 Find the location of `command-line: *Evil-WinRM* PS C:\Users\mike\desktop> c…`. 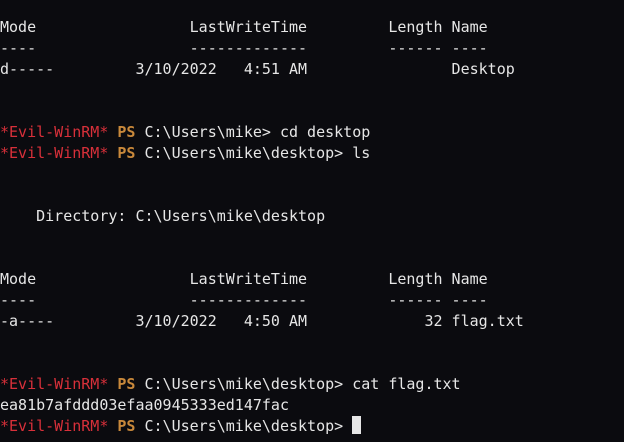

command-line: *Evil-WinRM* PS C:\Users\mike\desktop> c… is located at coordinates (312, 384).